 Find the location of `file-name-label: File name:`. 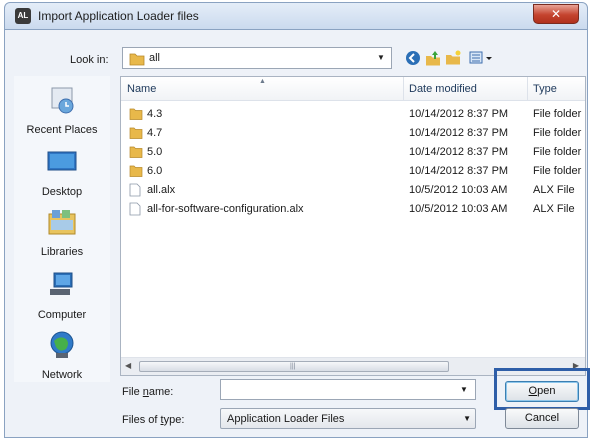

file-name-label: File name: is located at coordinates (148, 392).